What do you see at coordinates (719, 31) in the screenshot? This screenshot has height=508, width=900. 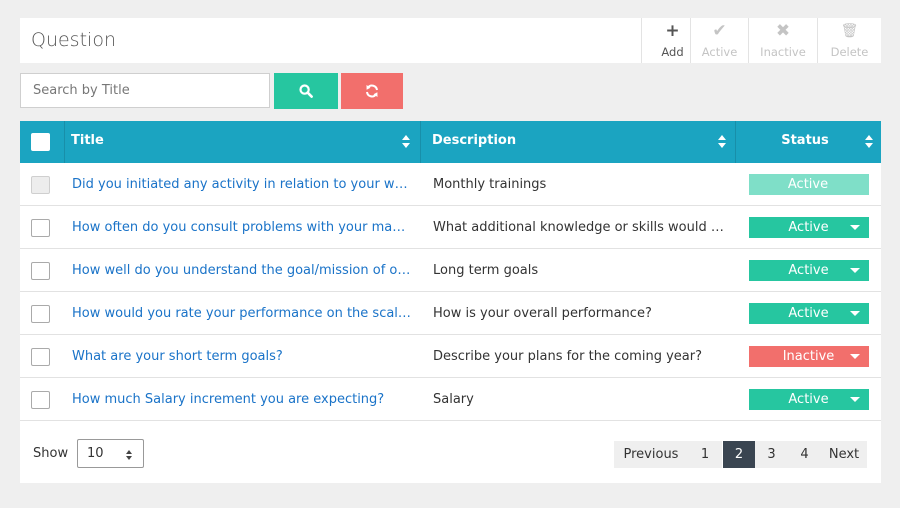 I see `check-icon: ✔` at bounding box center [719, 31].